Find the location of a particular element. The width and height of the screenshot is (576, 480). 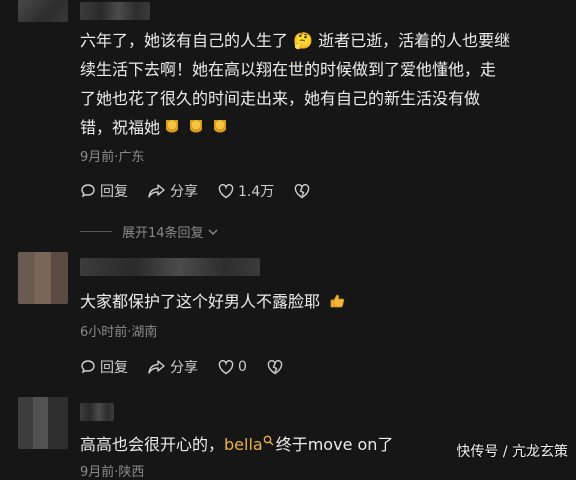

comment-meta: 6小时前·湖南 is located at coordinates (119, 332).